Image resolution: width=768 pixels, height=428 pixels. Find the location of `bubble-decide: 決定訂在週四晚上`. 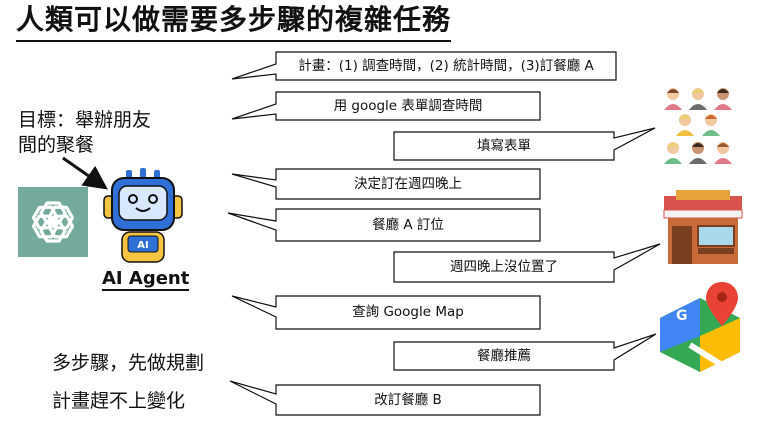

bubble-decide: 決定訂在週四晚上 is located at coordinates (408, 184).